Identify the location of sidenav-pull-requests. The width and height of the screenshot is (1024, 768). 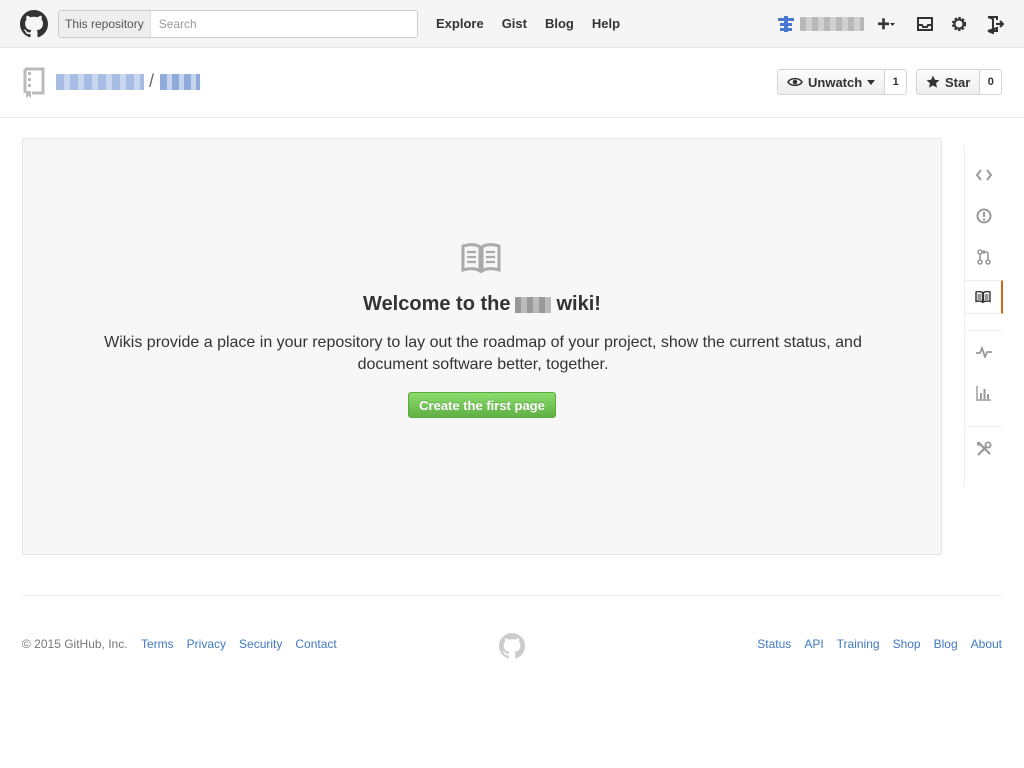
(984, 257).